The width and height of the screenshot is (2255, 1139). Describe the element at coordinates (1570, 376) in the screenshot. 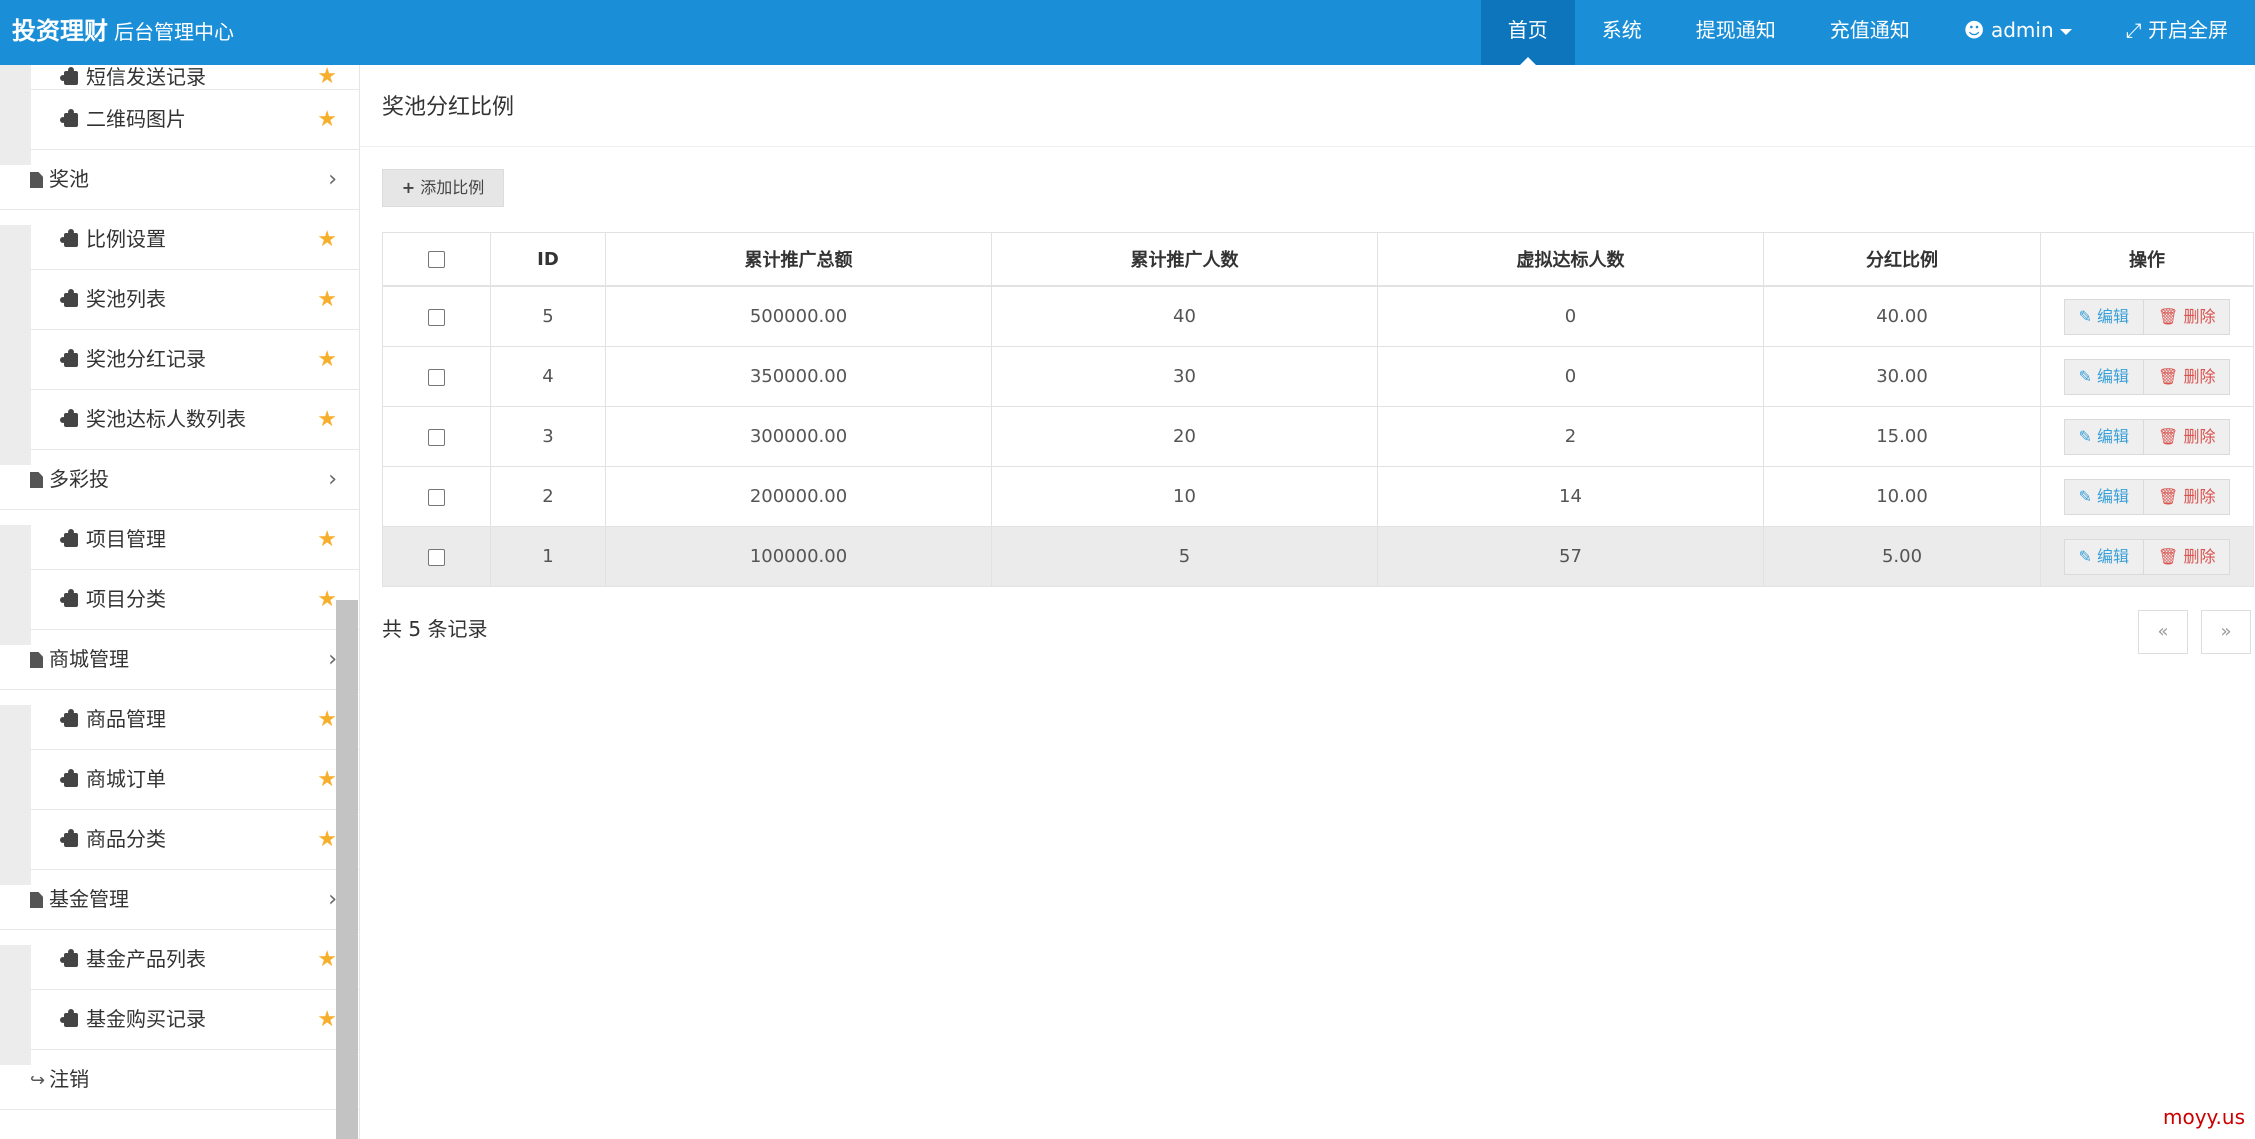

I see `cell-virtual: 0` at that location.